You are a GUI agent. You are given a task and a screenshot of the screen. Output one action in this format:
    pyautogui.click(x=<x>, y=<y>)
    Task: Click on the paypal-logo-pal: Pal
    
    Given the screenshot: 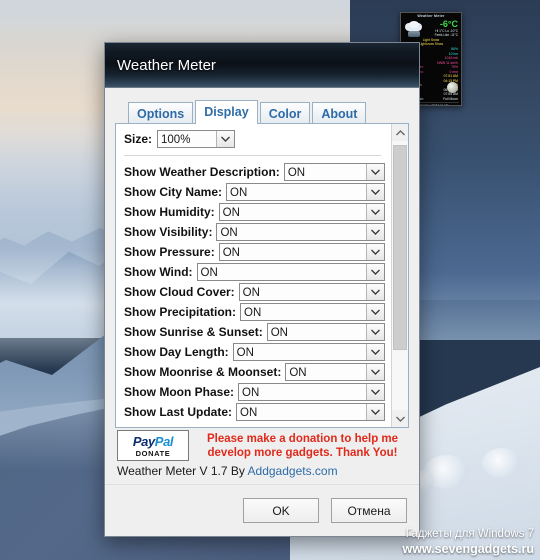 What is the action you would take?
    pyautogui.click(x=164, y=441)
    